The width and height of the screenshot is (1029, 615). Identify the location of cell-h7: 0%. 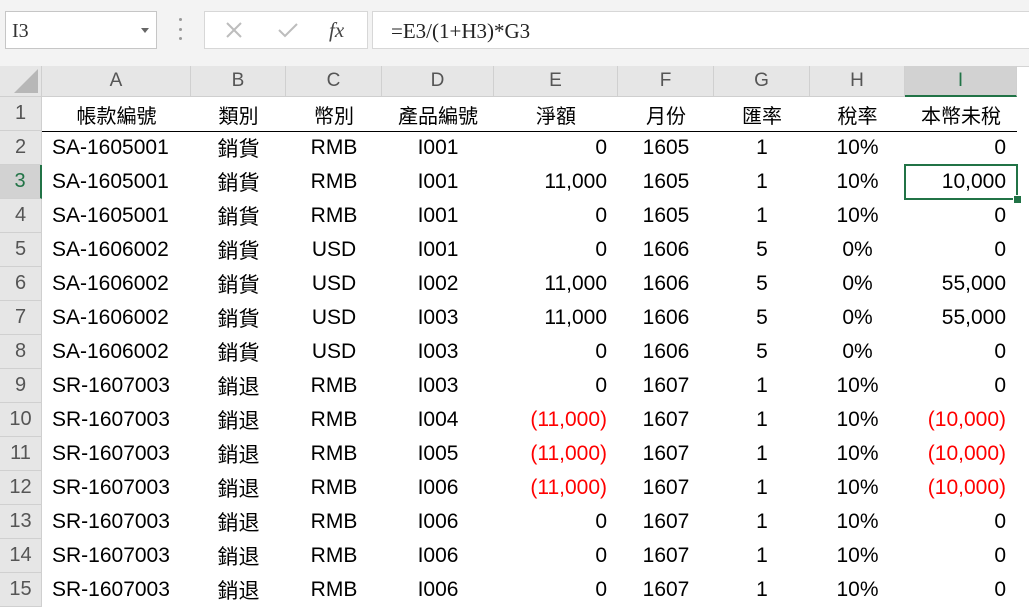
(857, 318).